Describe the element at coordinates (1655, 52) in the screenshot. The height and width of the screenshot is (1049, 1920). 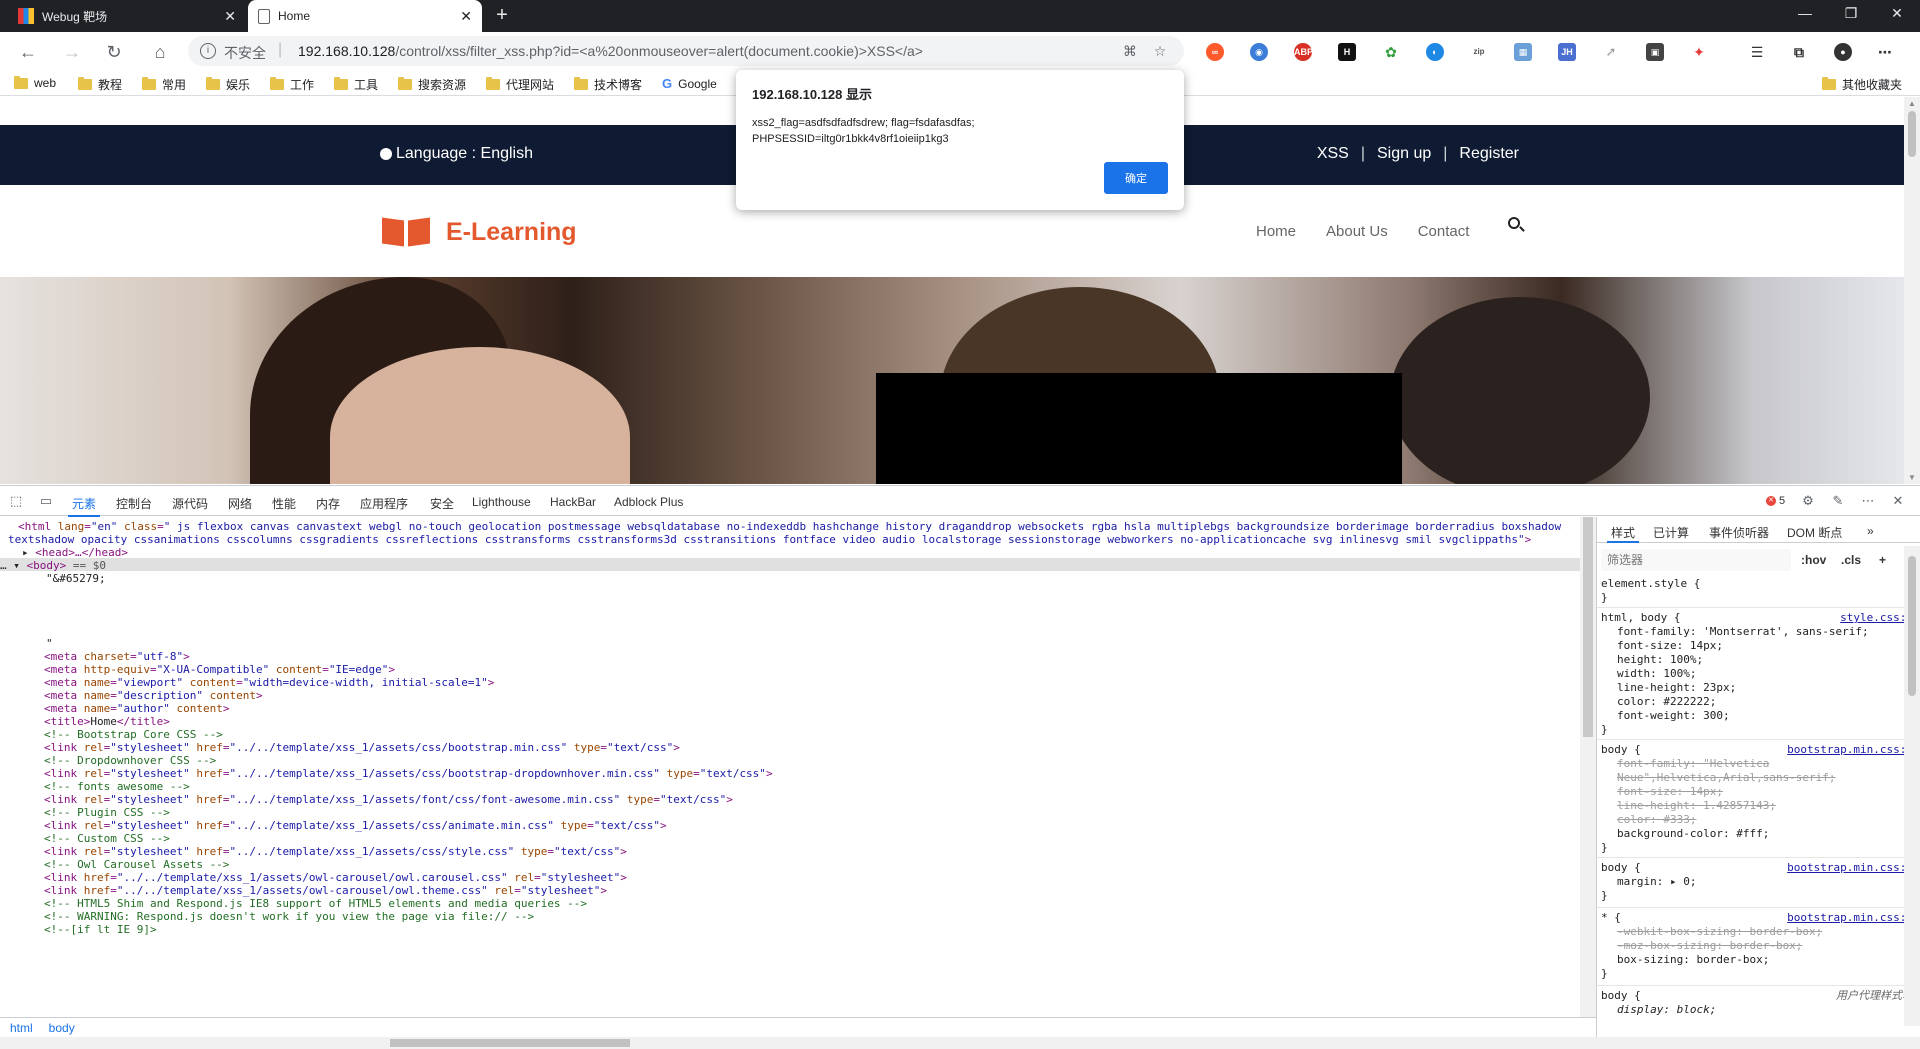
I see `extension-monitor-icon: ▣` at that location.